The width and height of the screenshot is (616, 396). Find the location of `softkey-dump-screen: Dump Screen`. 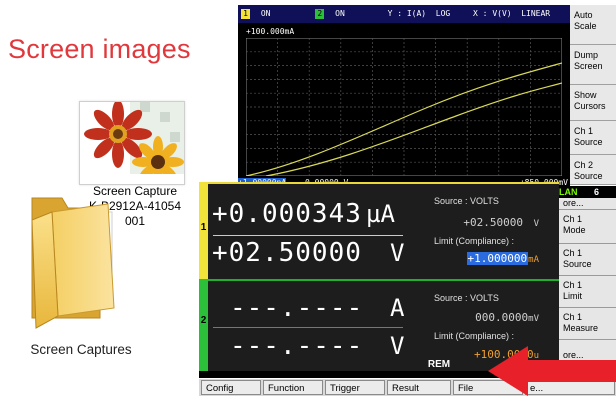

softkey-dump-screen: Dump Screen is located at coordinates (593, 65).